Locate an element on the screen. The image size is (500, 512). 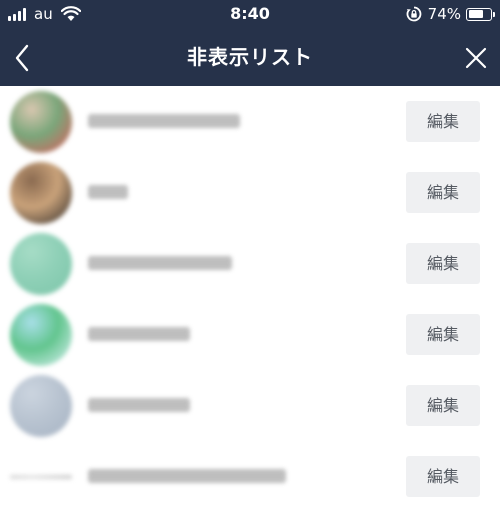
close-button is located at coordinates (476, 58).